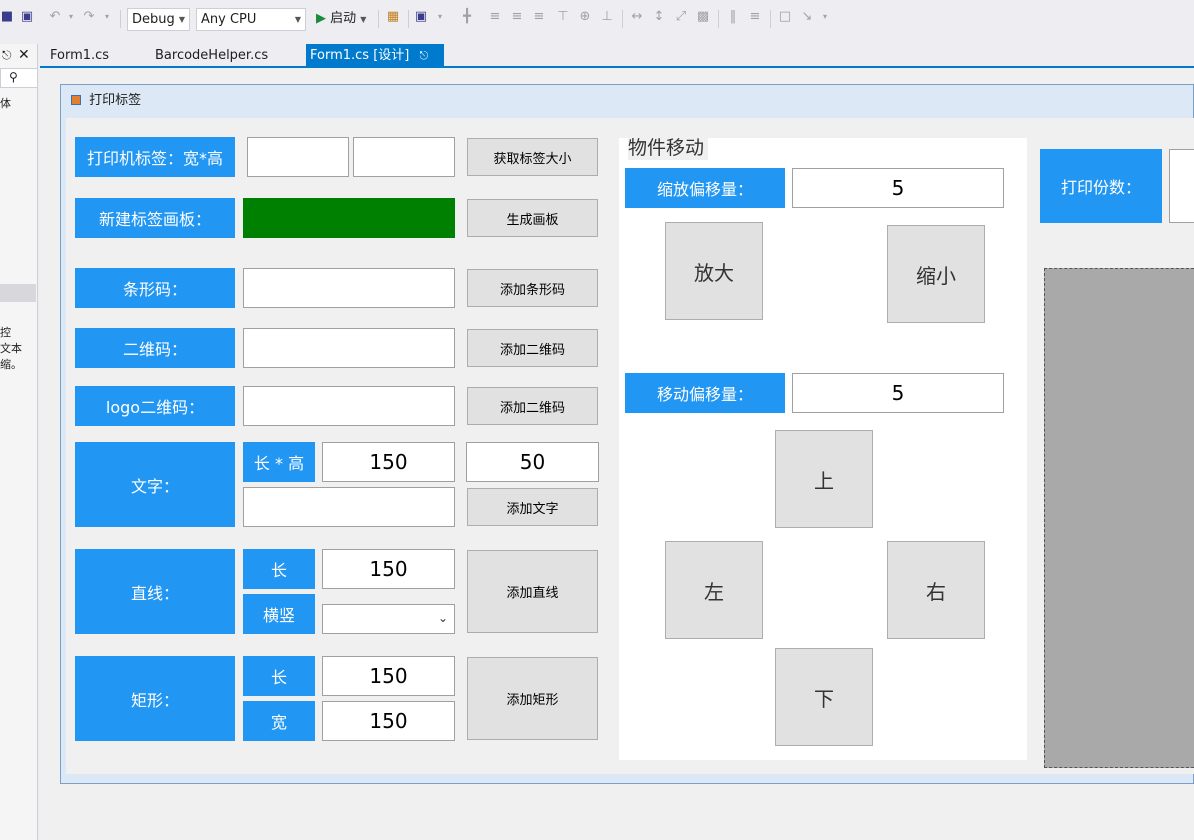 The image size is (1194, 840). Describe the element at coordinates (1181, 186) in the screenshot. I see `copies-input` at that location.